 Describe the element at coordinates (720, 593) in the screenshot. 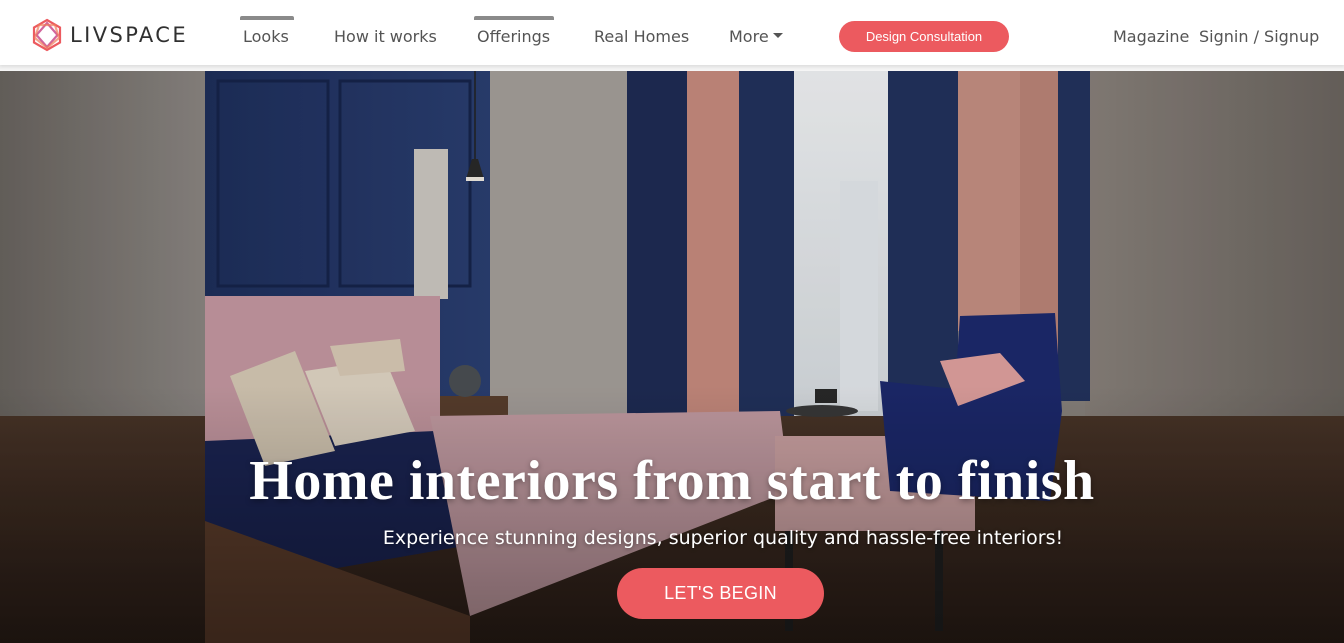

I see `lets-begin-button: LET'S BEGIN` at that location.